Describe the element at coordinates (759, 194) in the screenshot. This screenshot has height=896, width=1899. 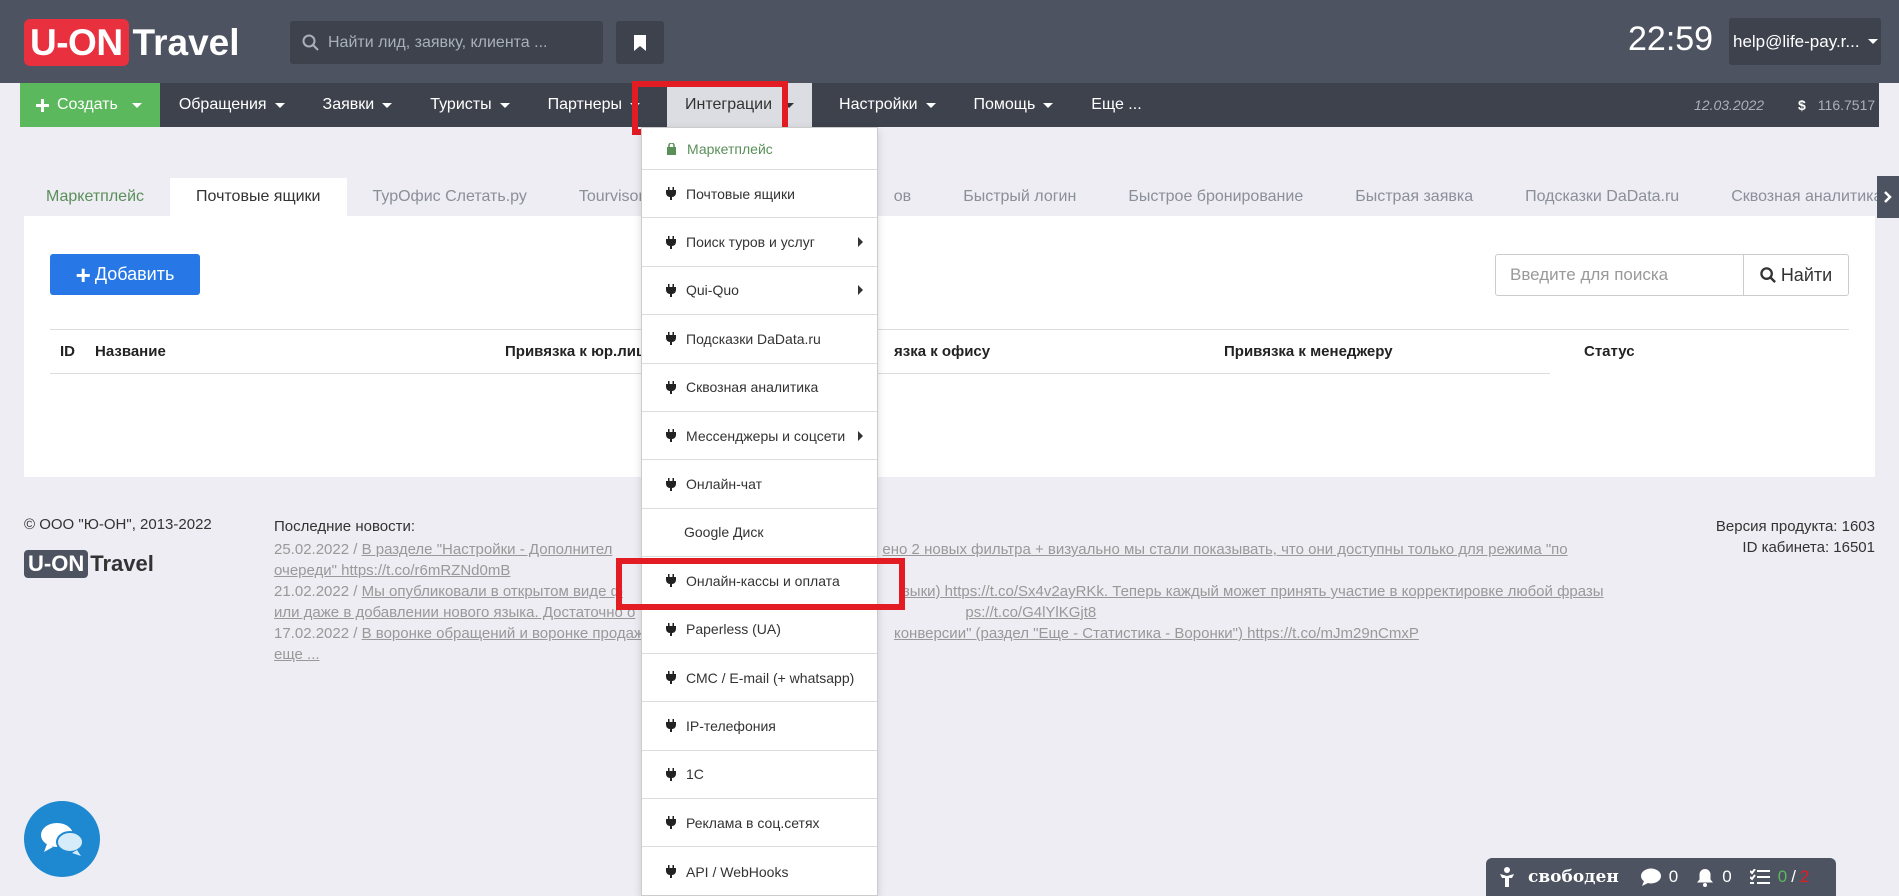
I see `menu-item-mailboxes: Почтовые ящики` at that location.